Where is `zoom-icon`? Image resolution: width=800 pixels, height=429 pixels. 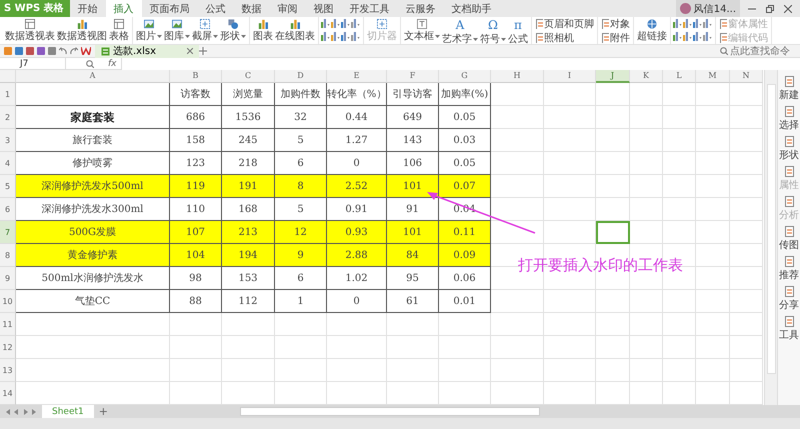
zoom-icon is located at coordinates (90, 64).